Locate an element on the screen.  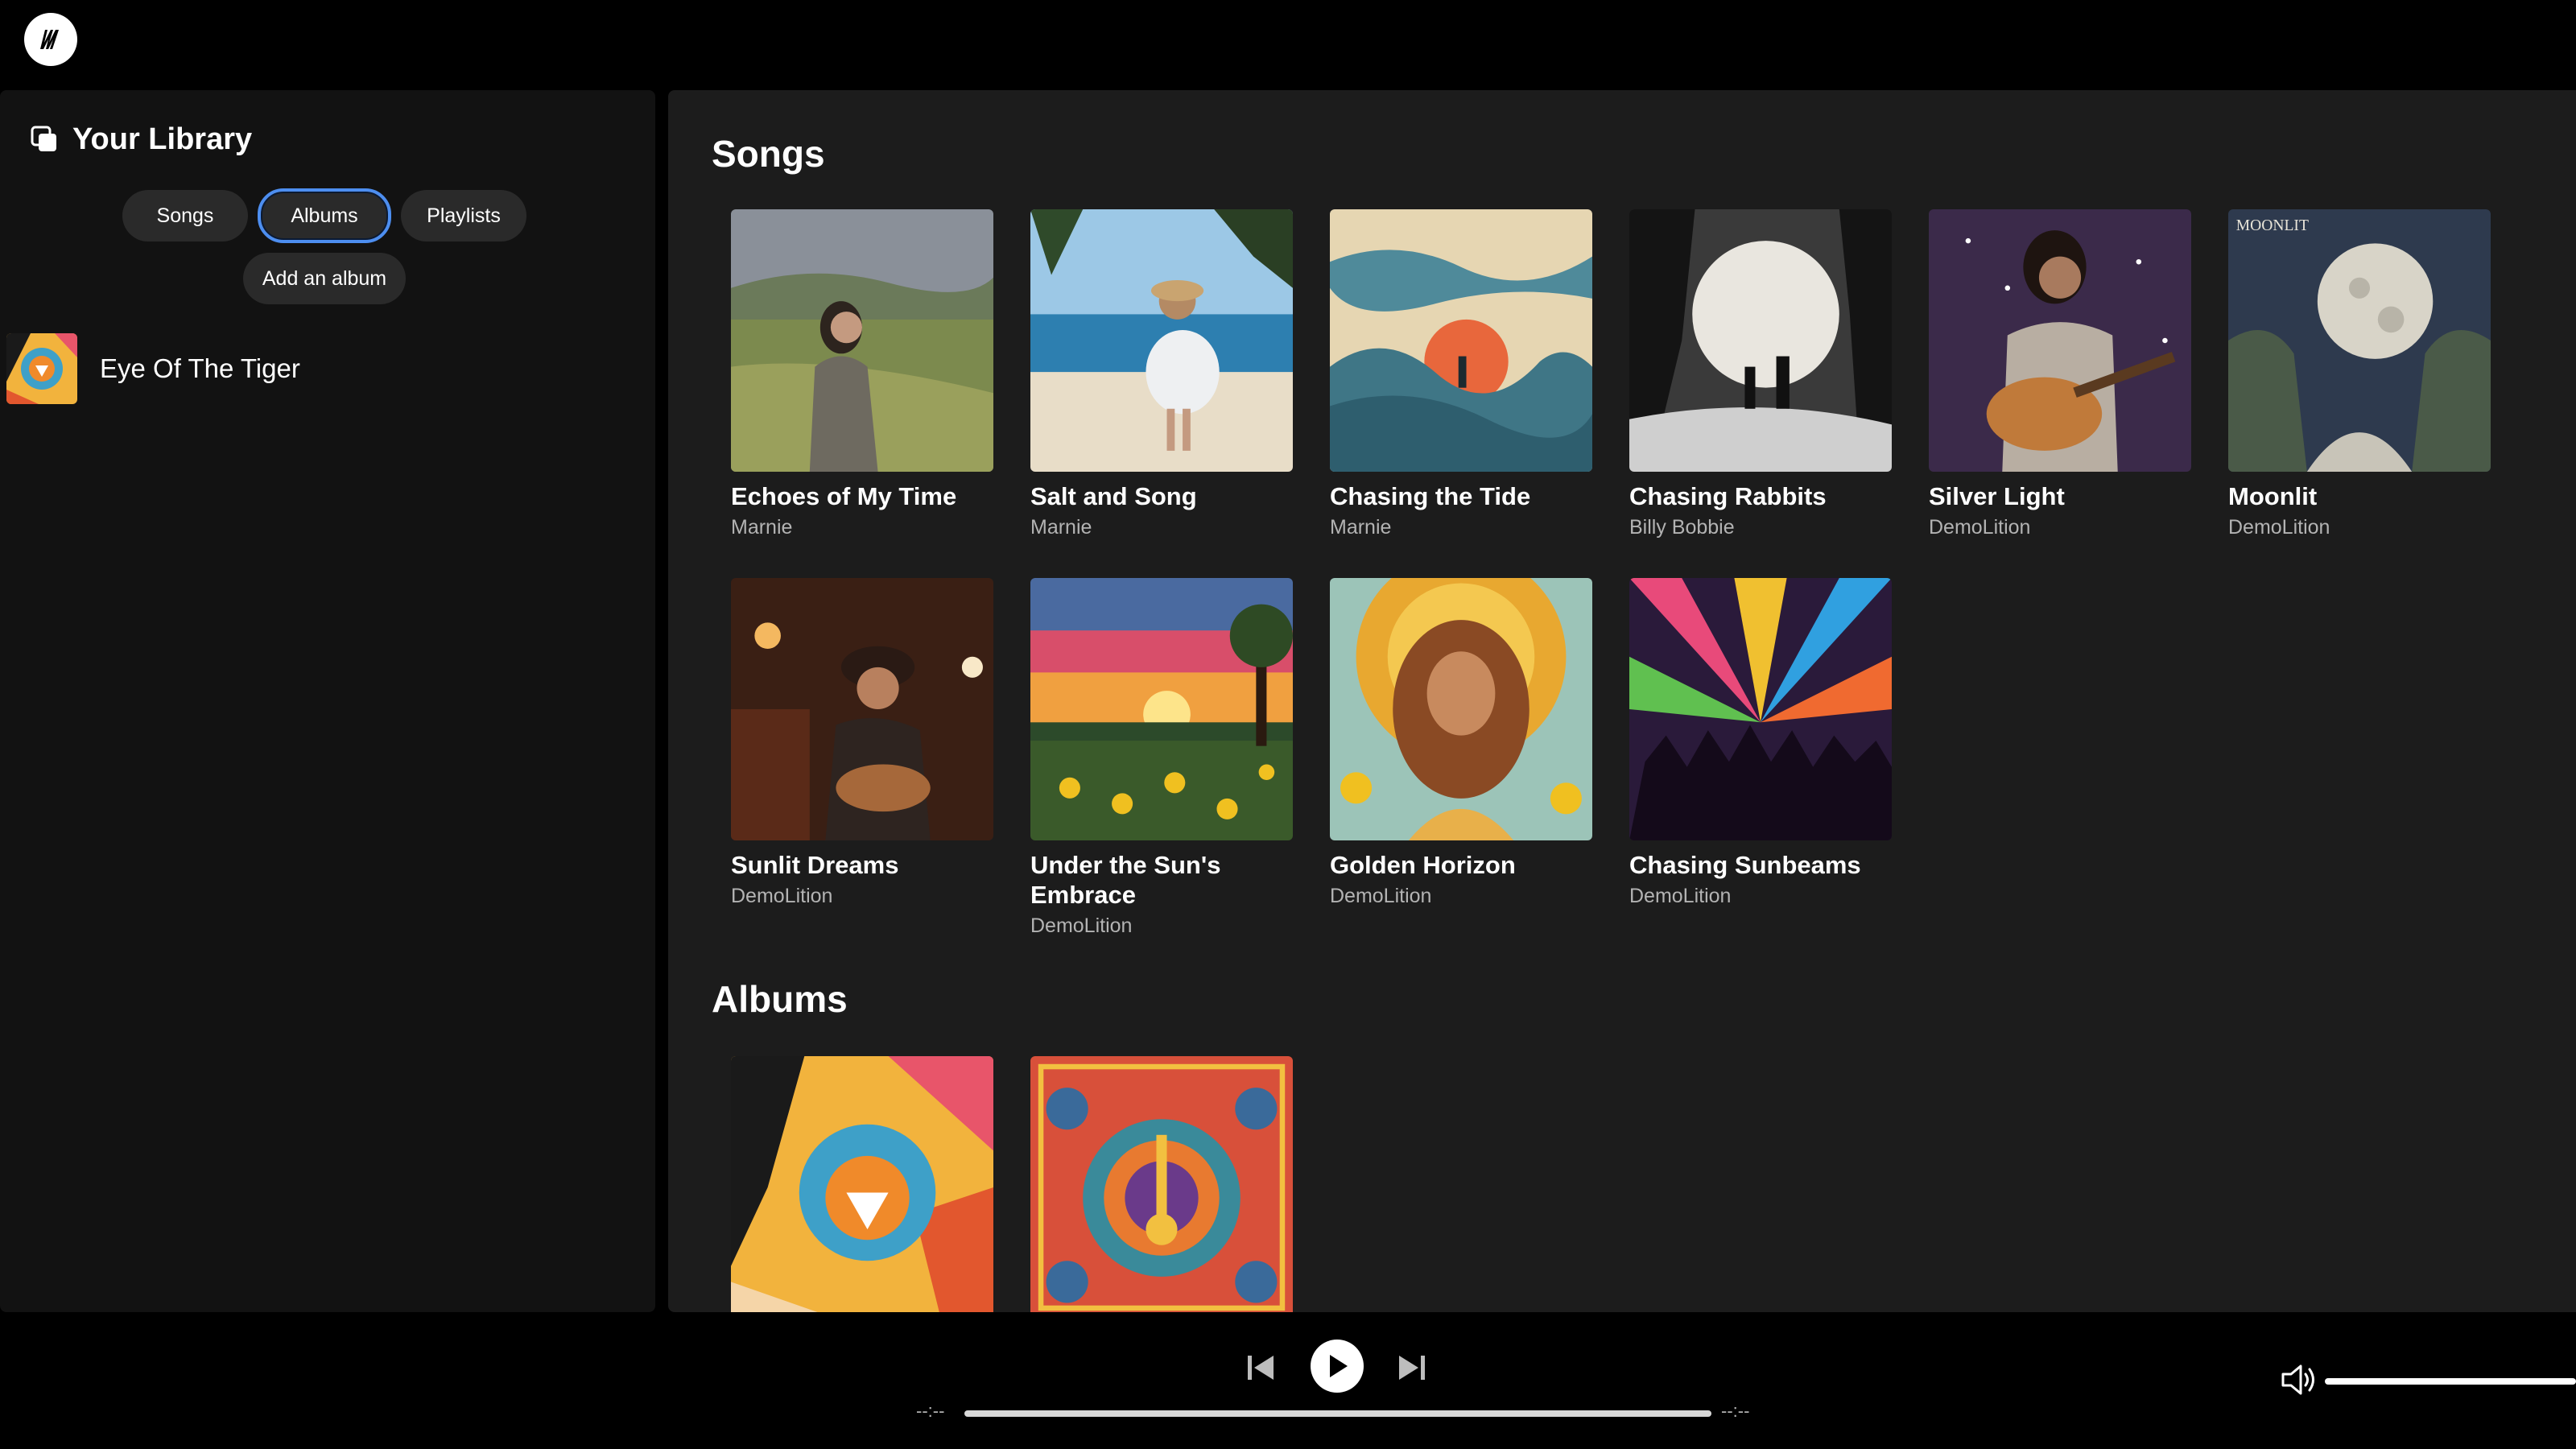
library-item-thumbnail is located at coordinates (41, 368).